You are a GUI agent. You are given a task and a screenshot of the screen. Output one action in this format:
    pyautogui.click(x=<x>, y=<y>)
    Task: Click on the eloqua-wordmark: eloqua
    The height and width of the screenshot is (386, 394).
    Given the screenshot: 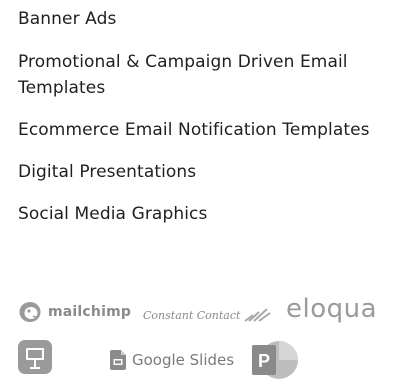 What is the action you would take?
    pyautogui.click(x=332, y=309)
    